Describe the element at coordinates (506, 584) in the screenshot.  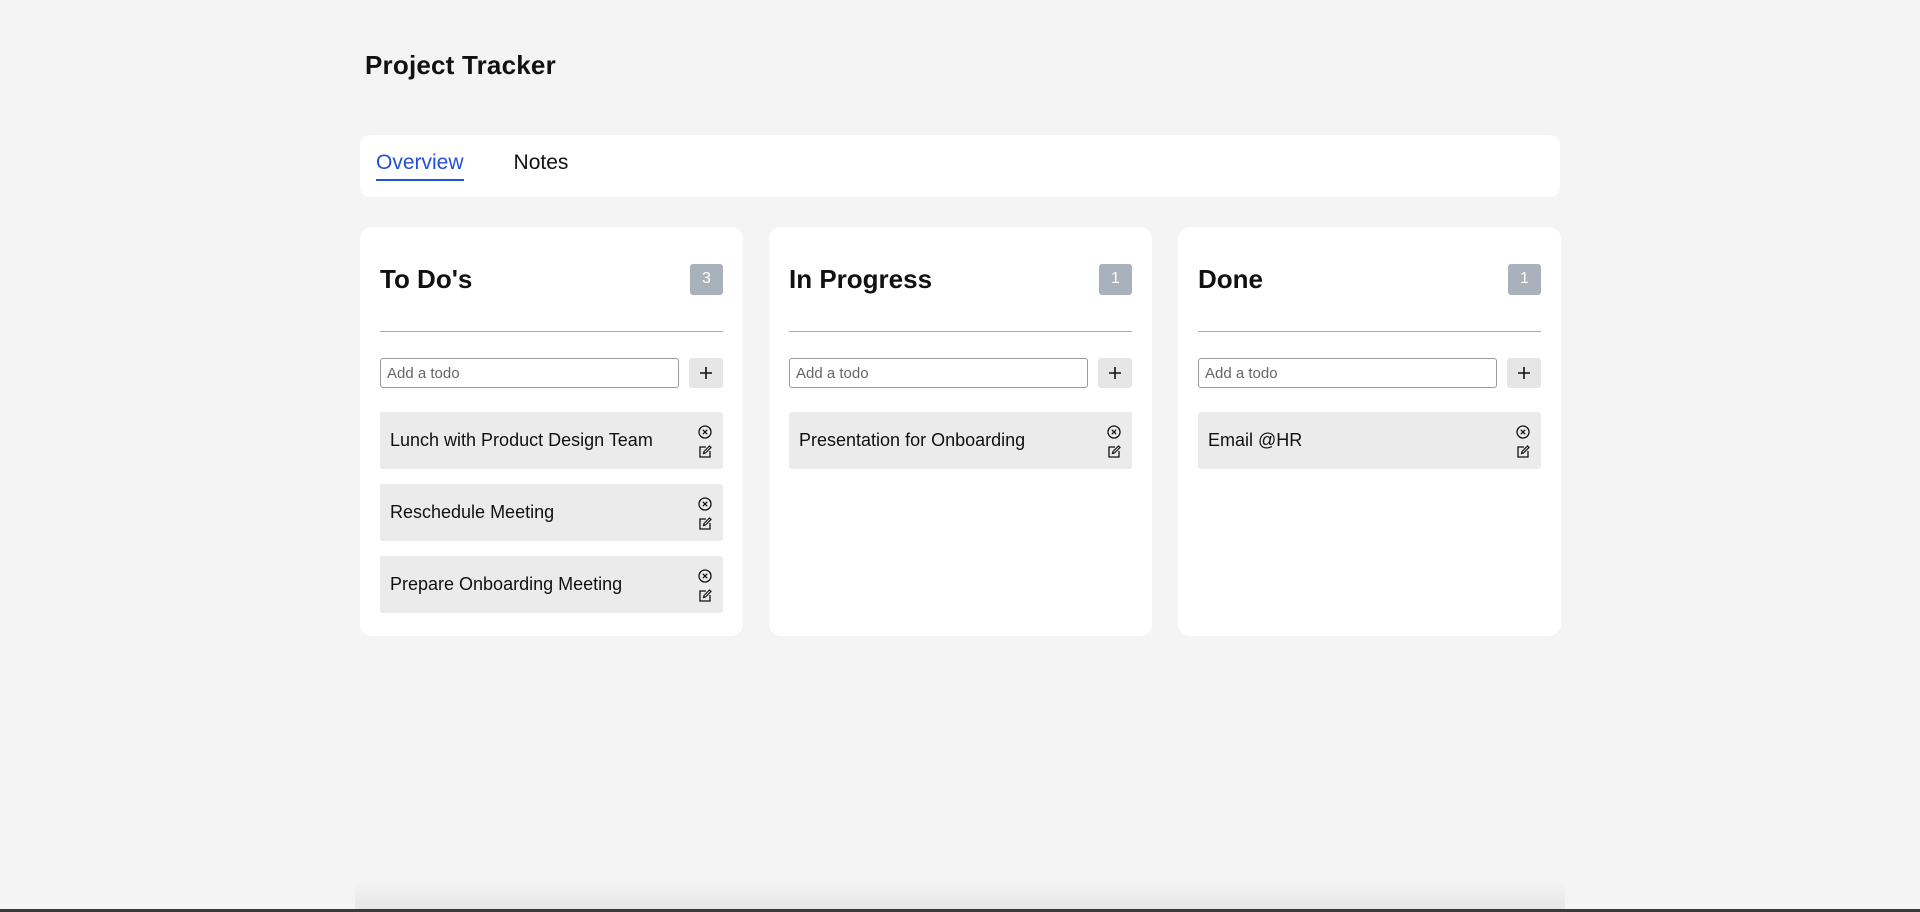
I see `todo-text: Prepare Onboarding Meeting` at that location.